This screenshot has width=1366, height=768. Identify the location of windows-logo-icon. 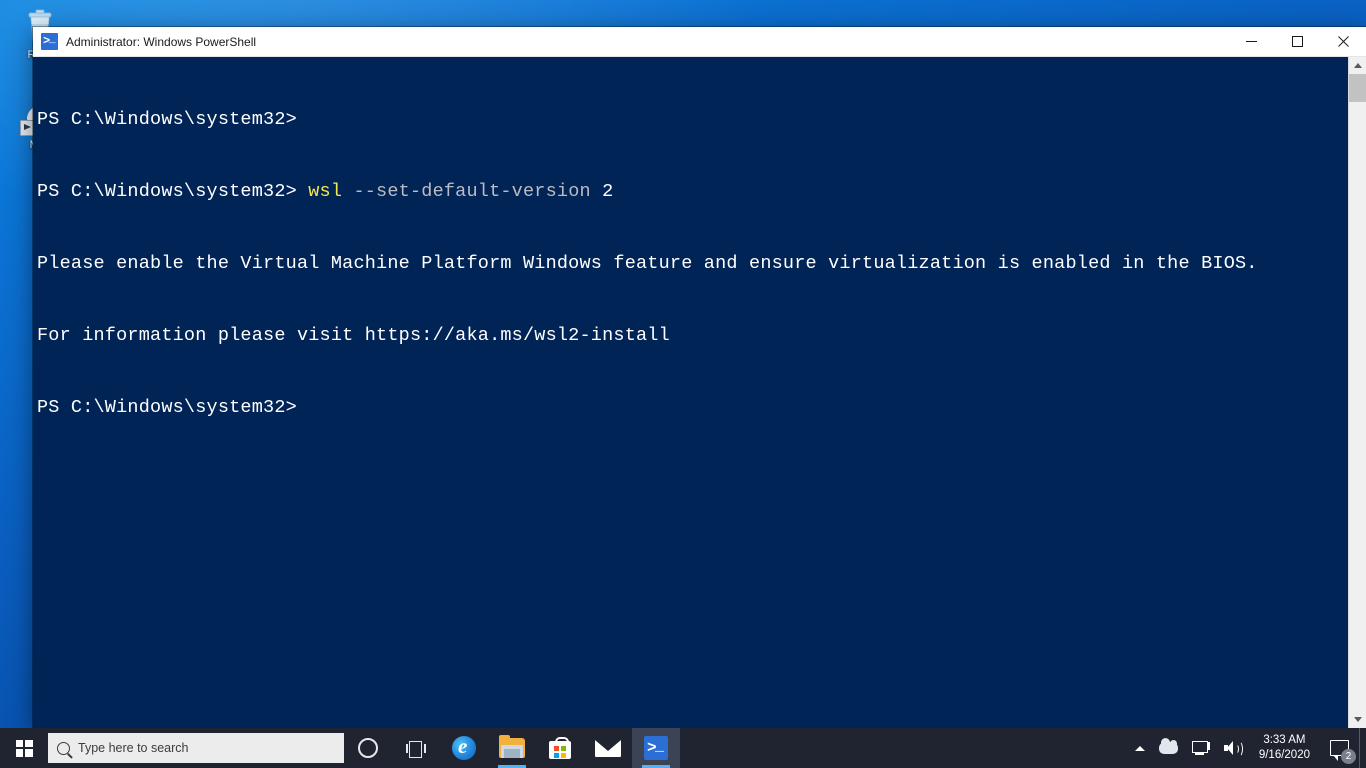
(24, 748).